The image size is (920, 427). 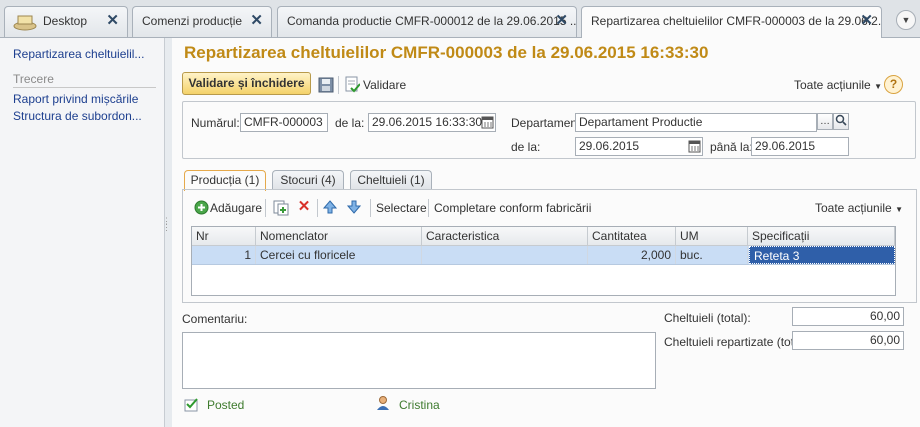 What do you see at coordinates (326, 85) in the screenshot?
I see `save-icon` at bounding box center [326, 85].